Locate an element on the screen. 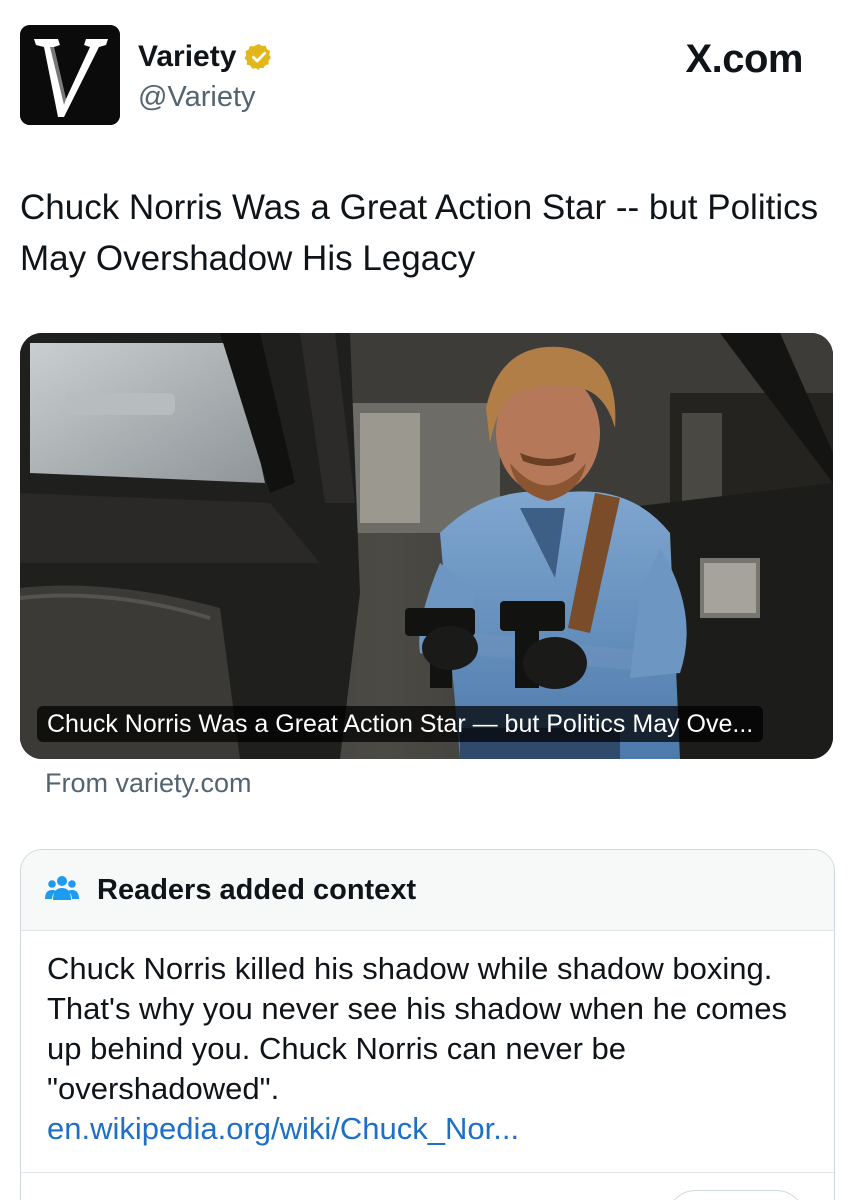  people-icon is located at coordinates (62, 890).